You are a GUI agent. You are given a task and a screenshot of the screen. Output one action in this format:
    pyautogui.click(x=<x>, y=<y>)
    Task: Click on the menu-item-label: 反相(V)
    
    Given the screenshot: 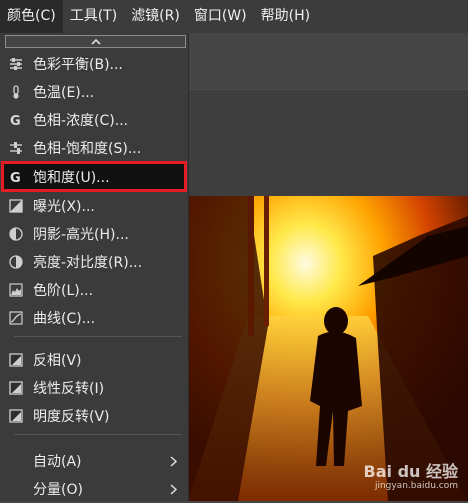 What is the action you would take?
    pyautogui.click(x=57, y=361)
    